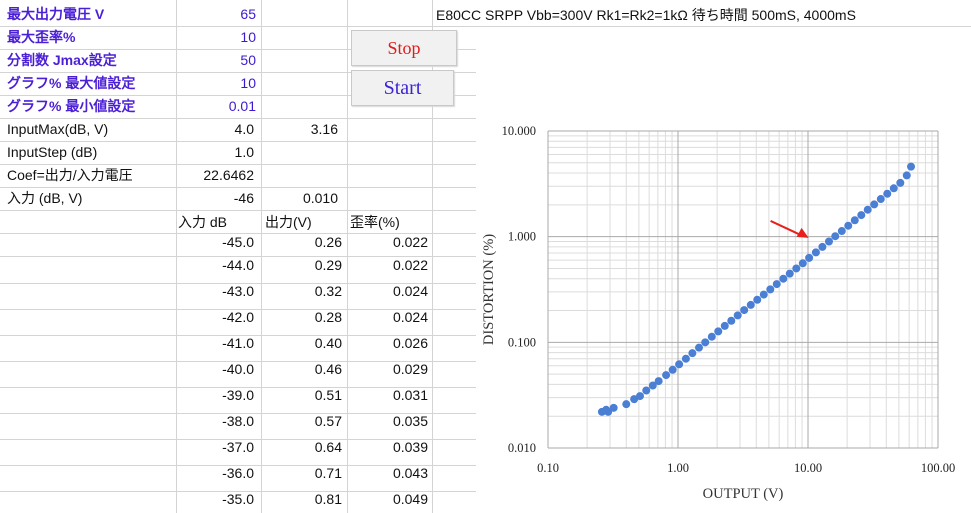  Describe the element at coordinates (328, 395) in the screenshot. I see `table-cell-output: 0.51` at that location.